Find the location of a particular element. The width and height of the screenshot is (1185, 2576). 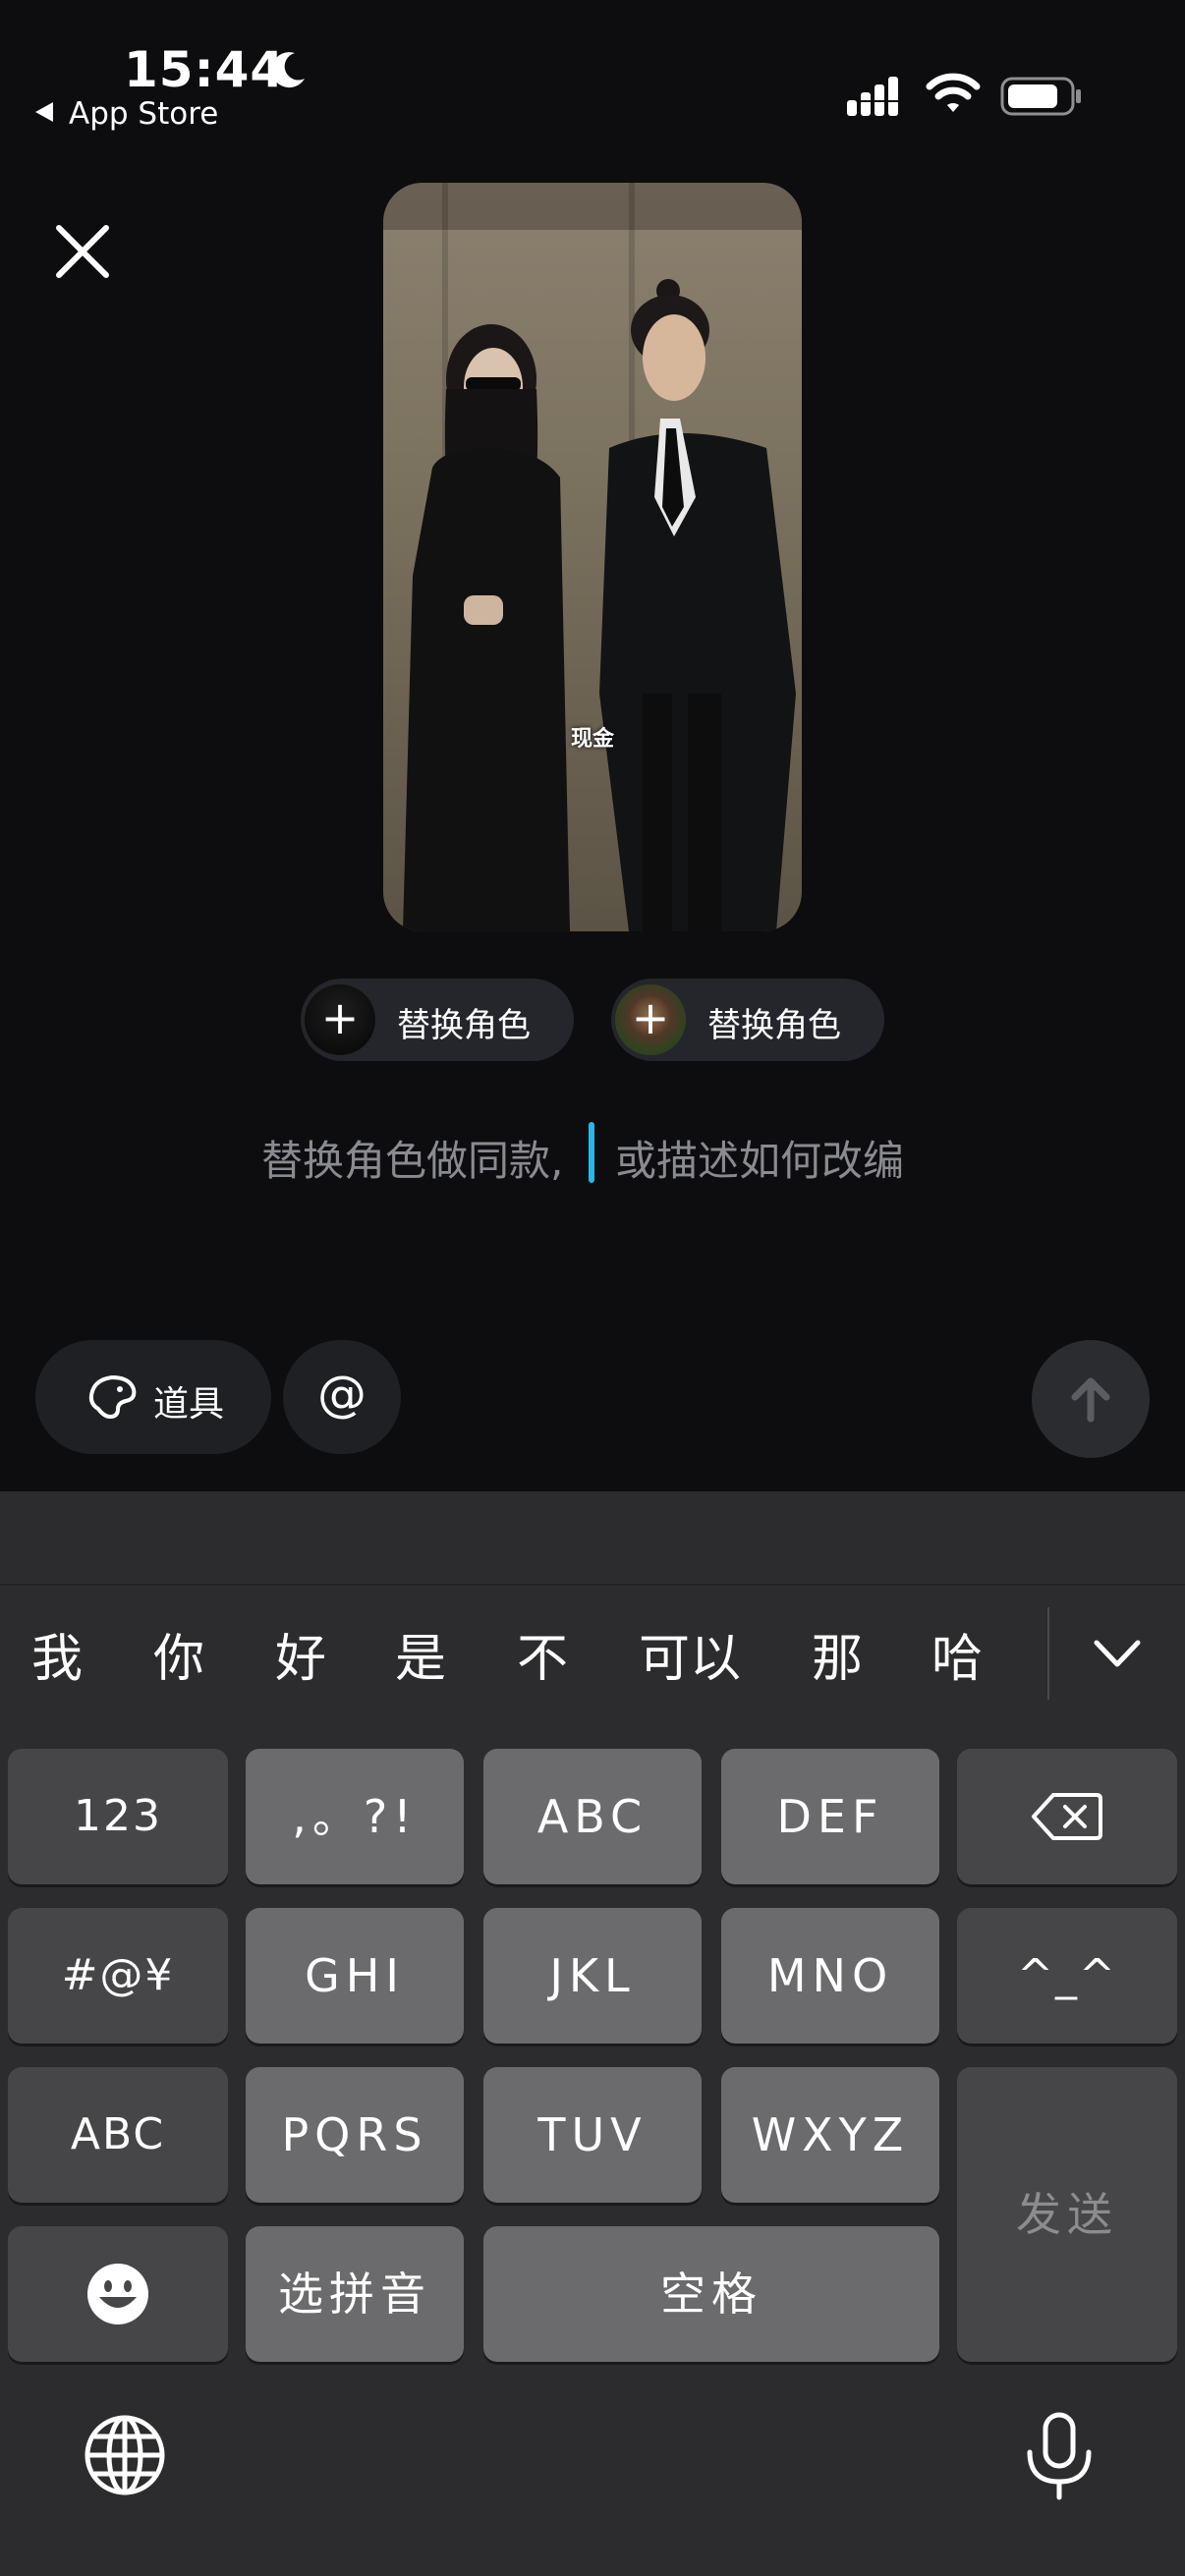

candidate-divider is located at coordinates (1048, 1653).